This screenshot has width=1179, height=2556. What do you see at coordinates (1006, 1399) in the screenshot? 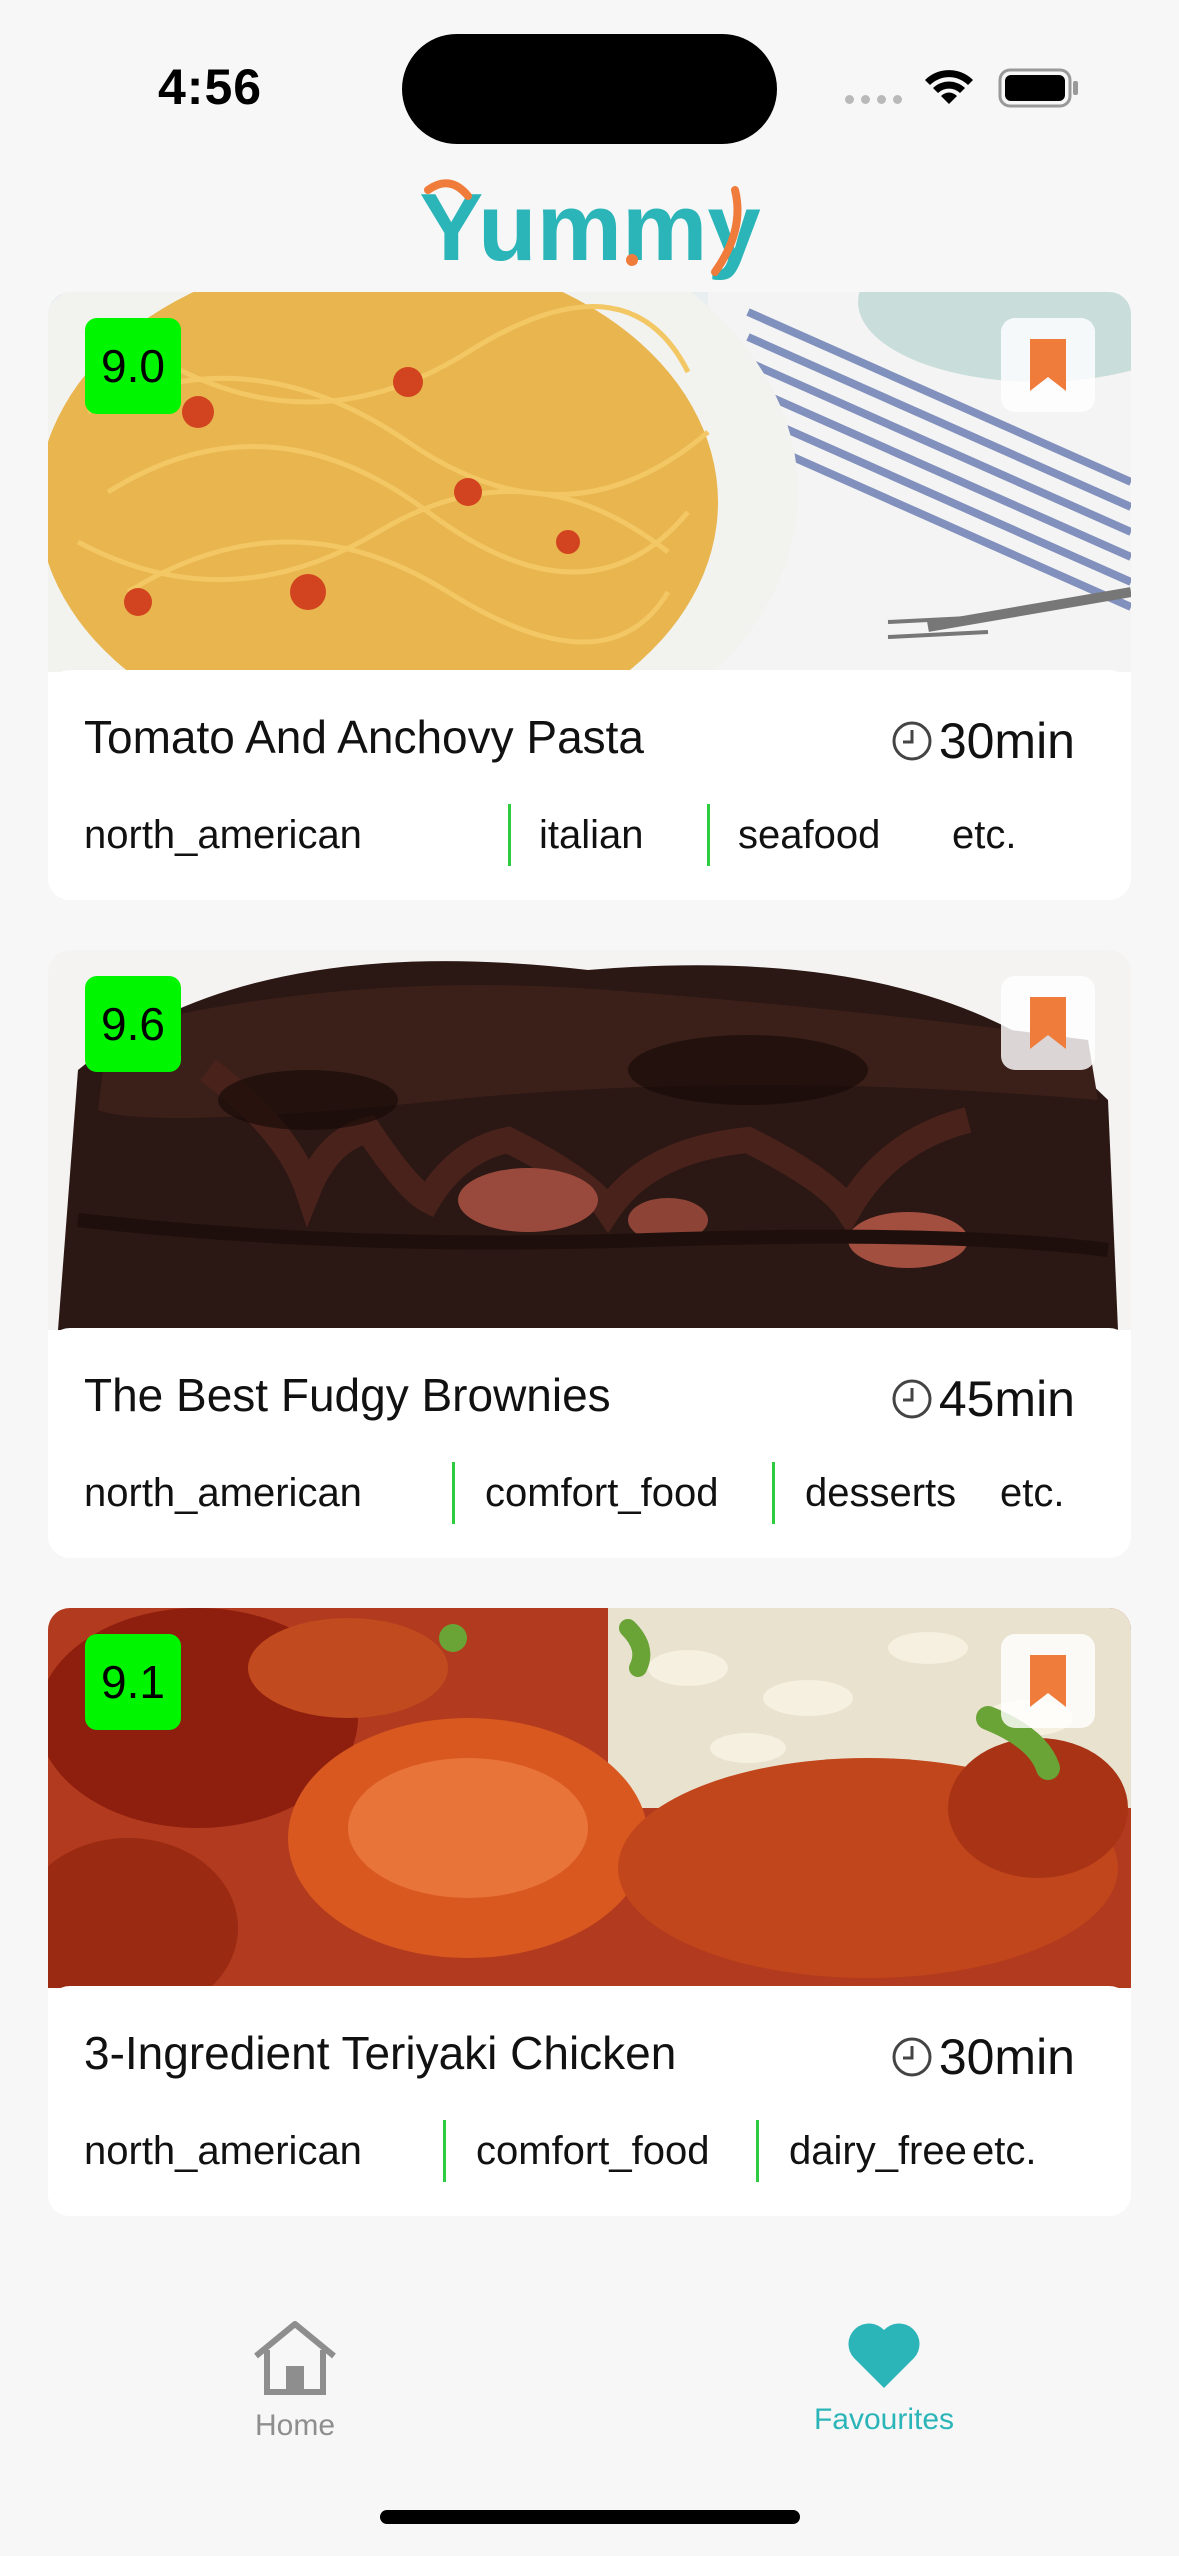
I see `cook-time-label: 45min` at bounding box center [1006, 1399].